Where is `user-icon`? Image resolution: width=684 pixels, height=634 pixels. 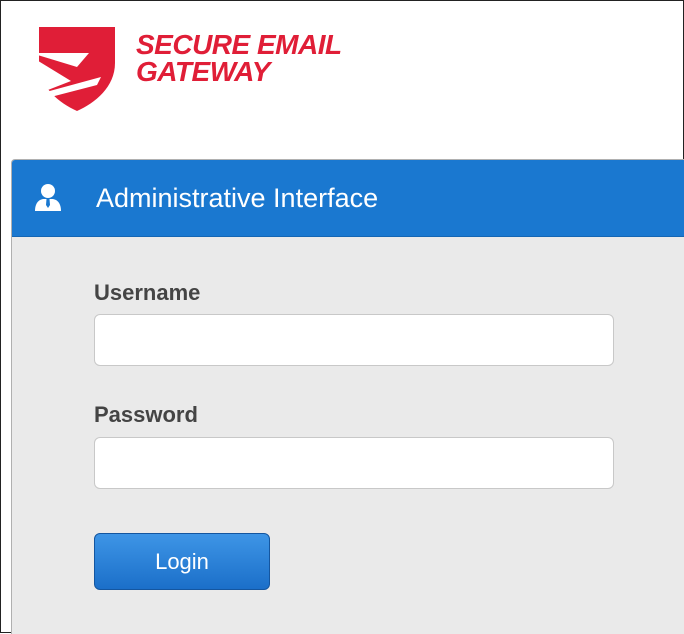
user-icon is located at coordinates (48, 197).